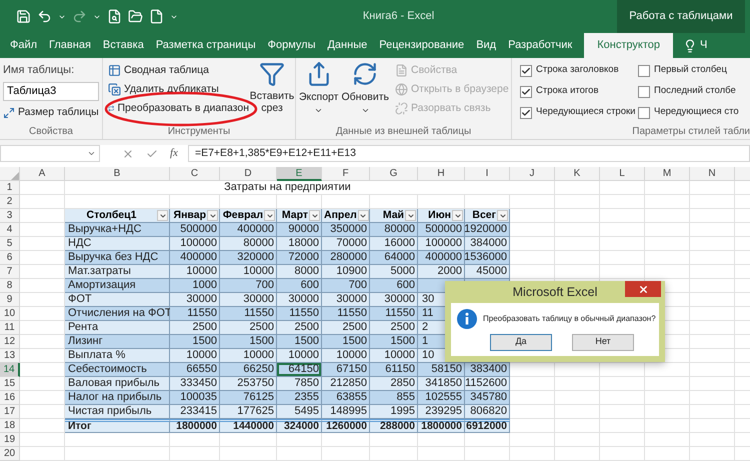 This screenshot has width=750, height=461. Describe the element at coordinates (299, 258) in the screenshot. I see `table-cell: 72000` at that location.